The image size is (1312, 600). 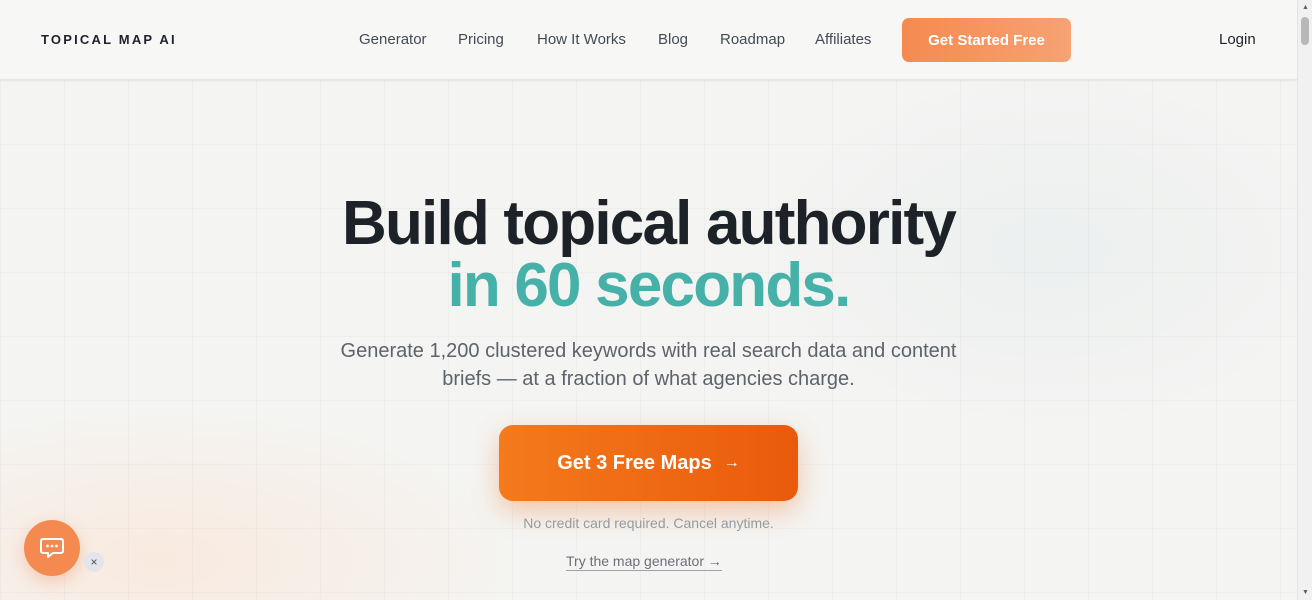 I want to click on chat-bubble-icon, so click(x=52, y=548).